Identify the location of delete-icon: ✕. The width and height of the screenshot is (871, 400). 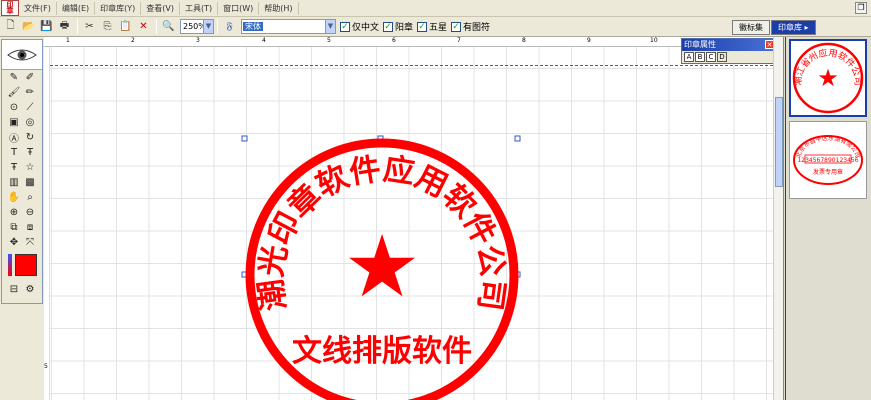
(143, 26).